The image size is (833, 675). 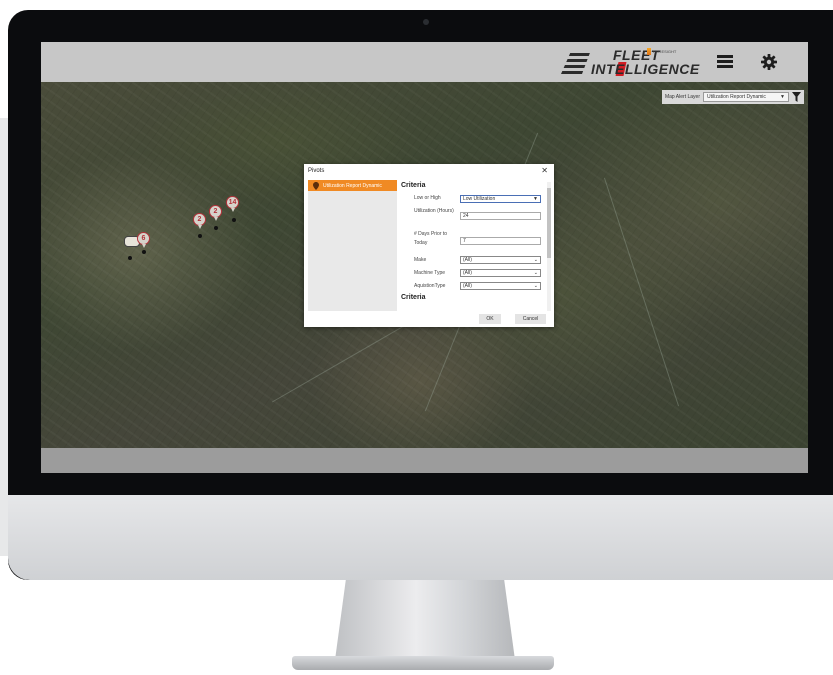 I want to click on scrollbar-thumb, so click(x=549, y=223).